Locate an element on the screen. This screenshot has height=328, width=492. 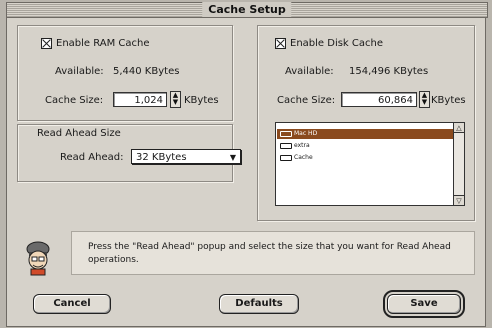
save-button: Save is located at coordinates (424, 304).